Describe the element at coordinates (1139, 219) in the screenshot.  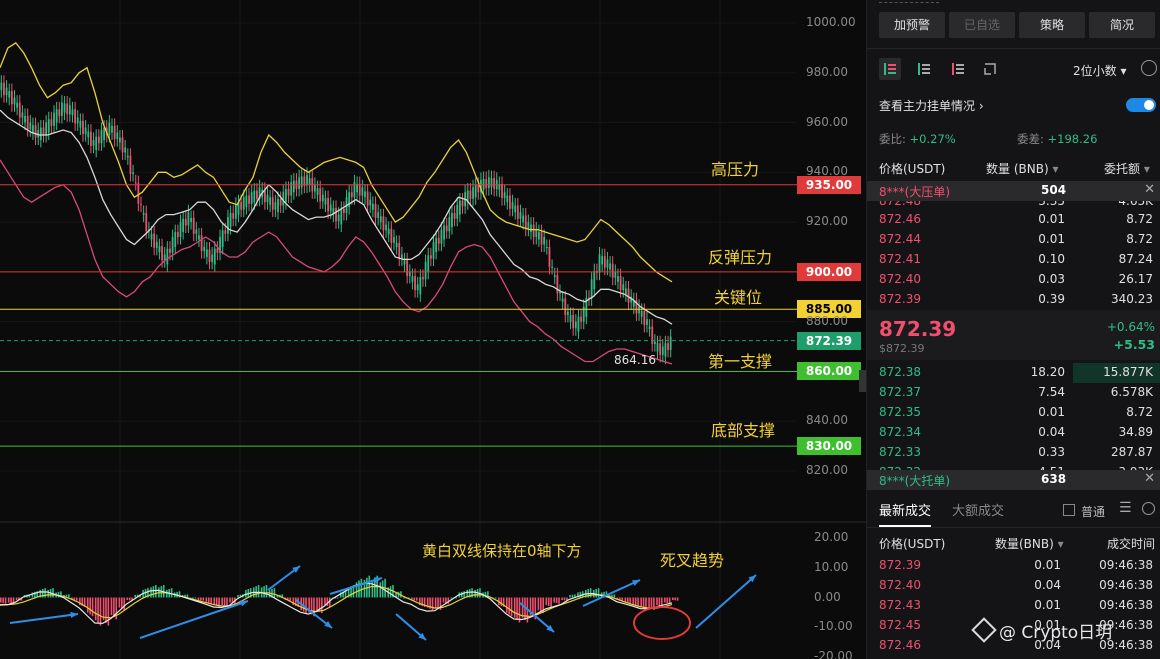
I see `ask-total: 8.72` at that location.